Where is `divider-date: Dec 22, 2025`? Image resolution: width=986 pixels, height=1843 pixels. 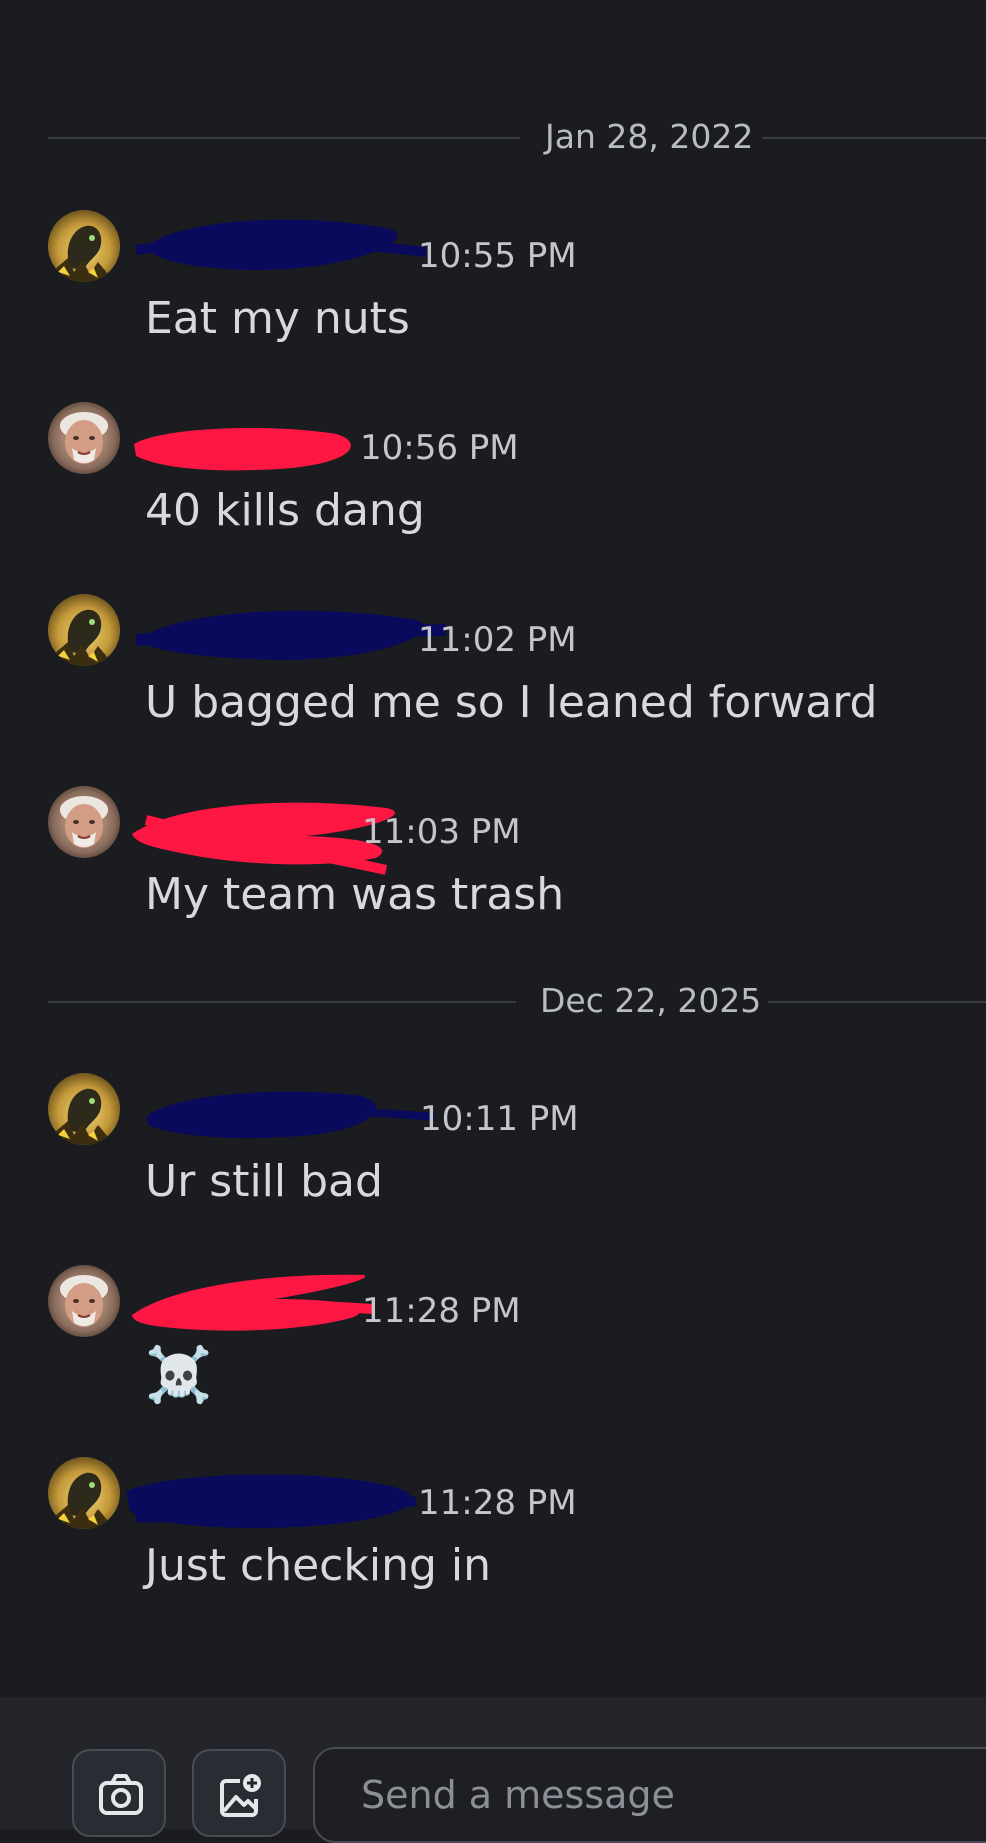
divider-date: Dec 22, 2025 is located at coordinates (651, 1000).